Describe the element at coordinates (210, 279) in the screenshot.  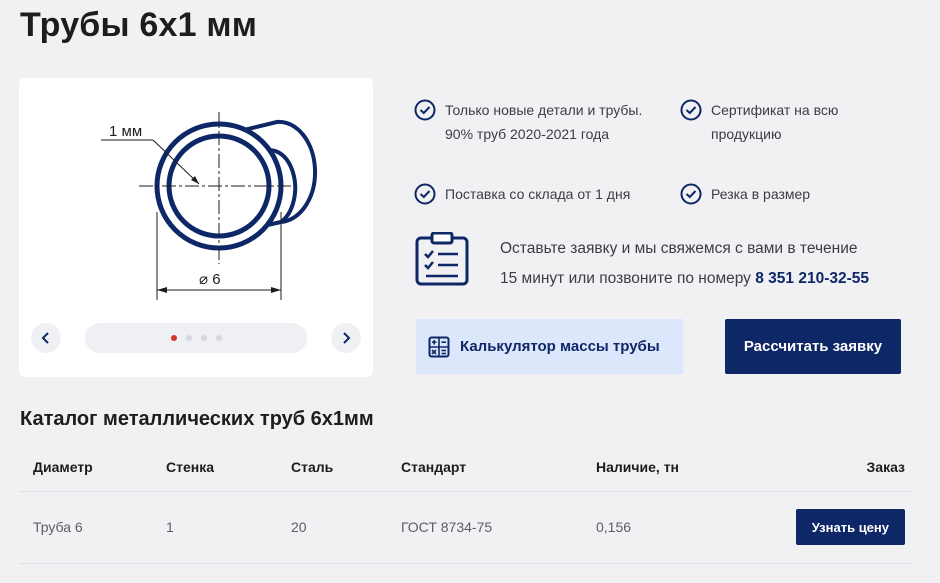
I see `diameter-label: ⌀ 6` at that location.